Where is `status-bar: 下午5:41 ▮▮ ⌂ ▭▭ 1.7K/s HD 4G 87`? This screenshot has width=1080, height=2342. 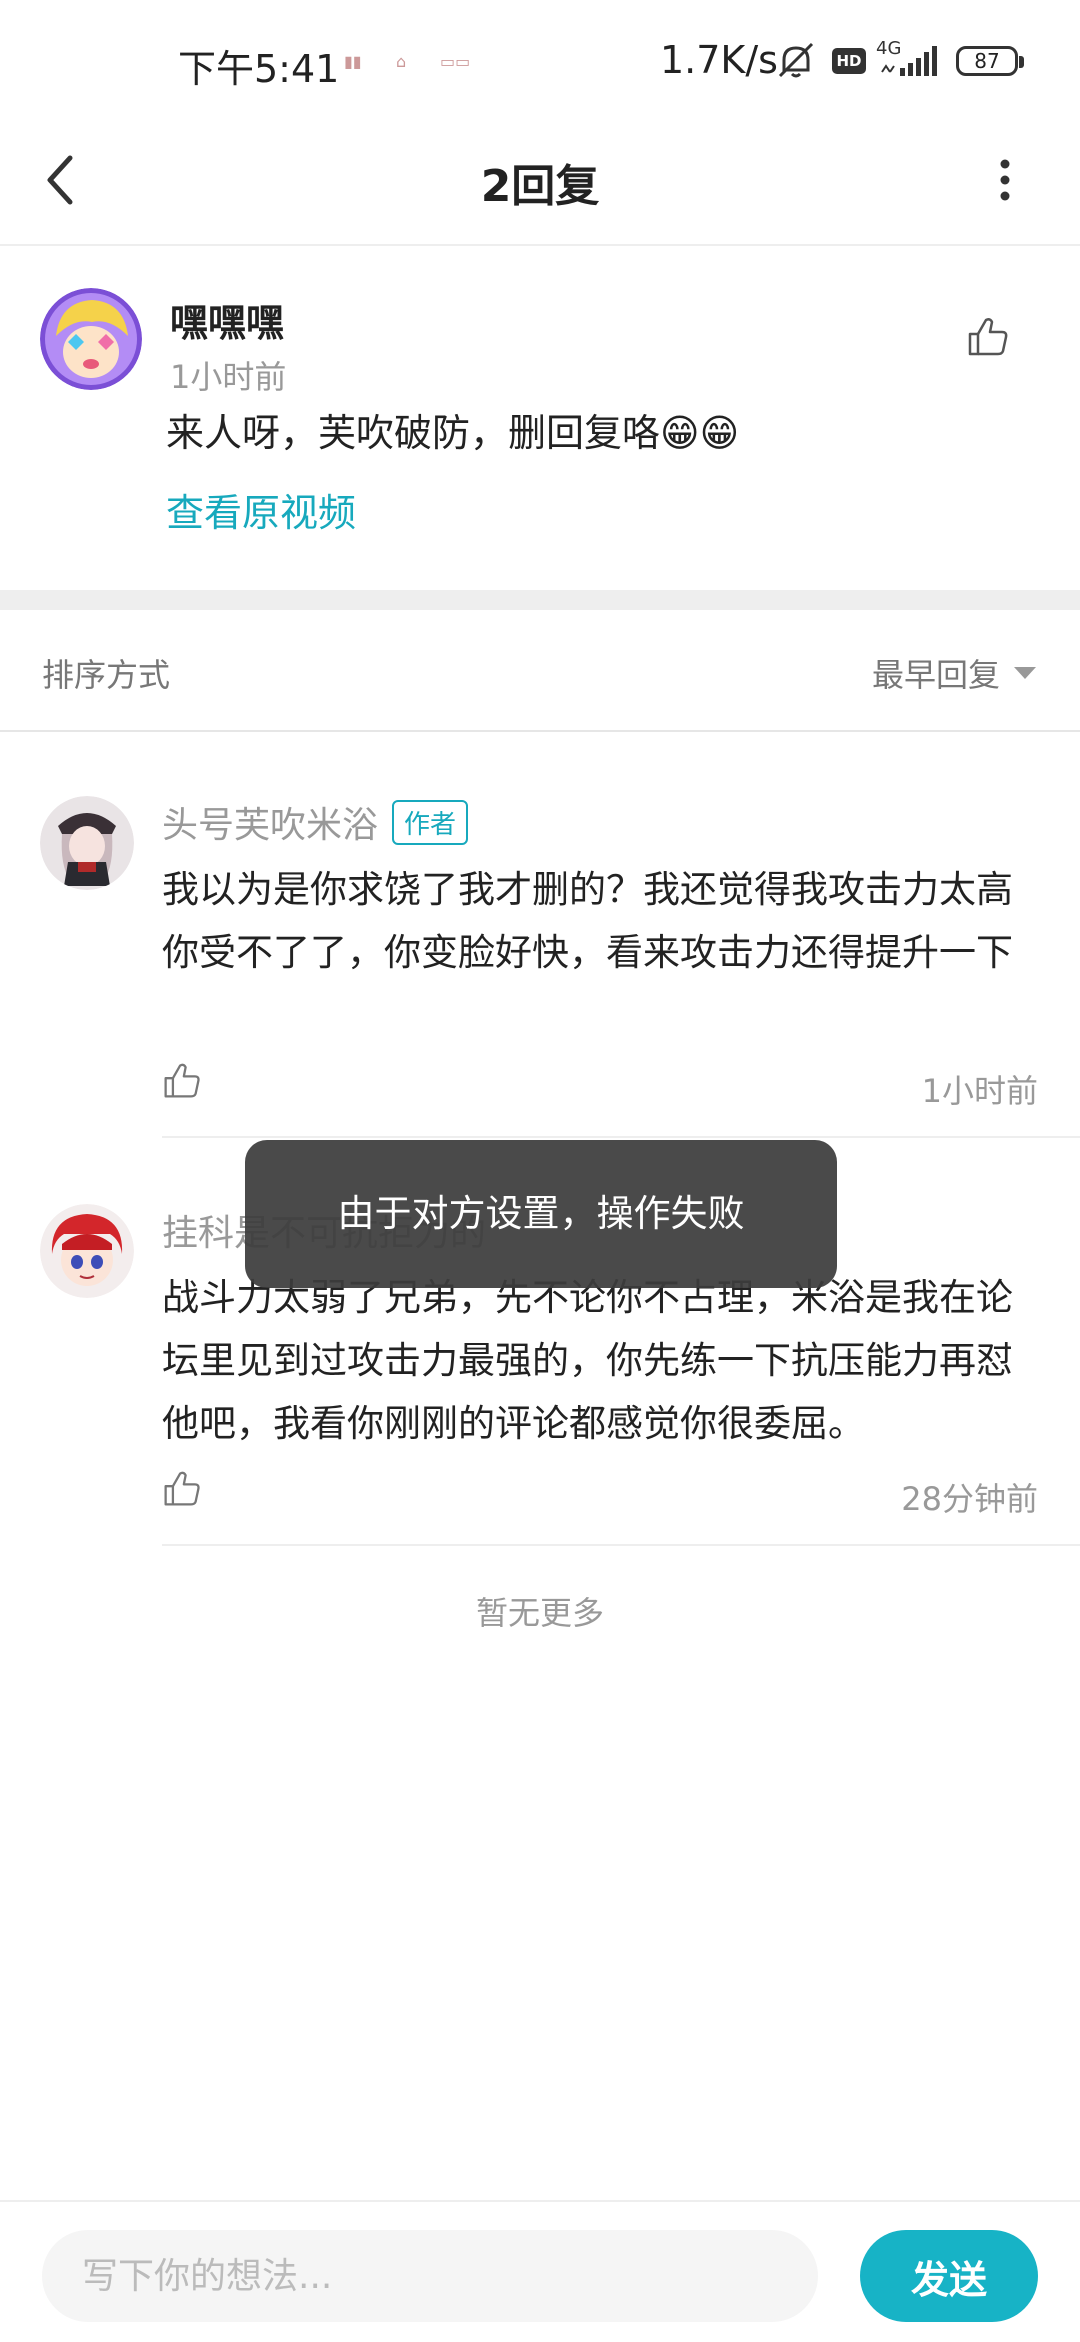 status-bar: 下午5:41 ▮▮ ⌂ ▭▭ 1.7K/s HD 4G 87 is located at coordinates (540, 60).